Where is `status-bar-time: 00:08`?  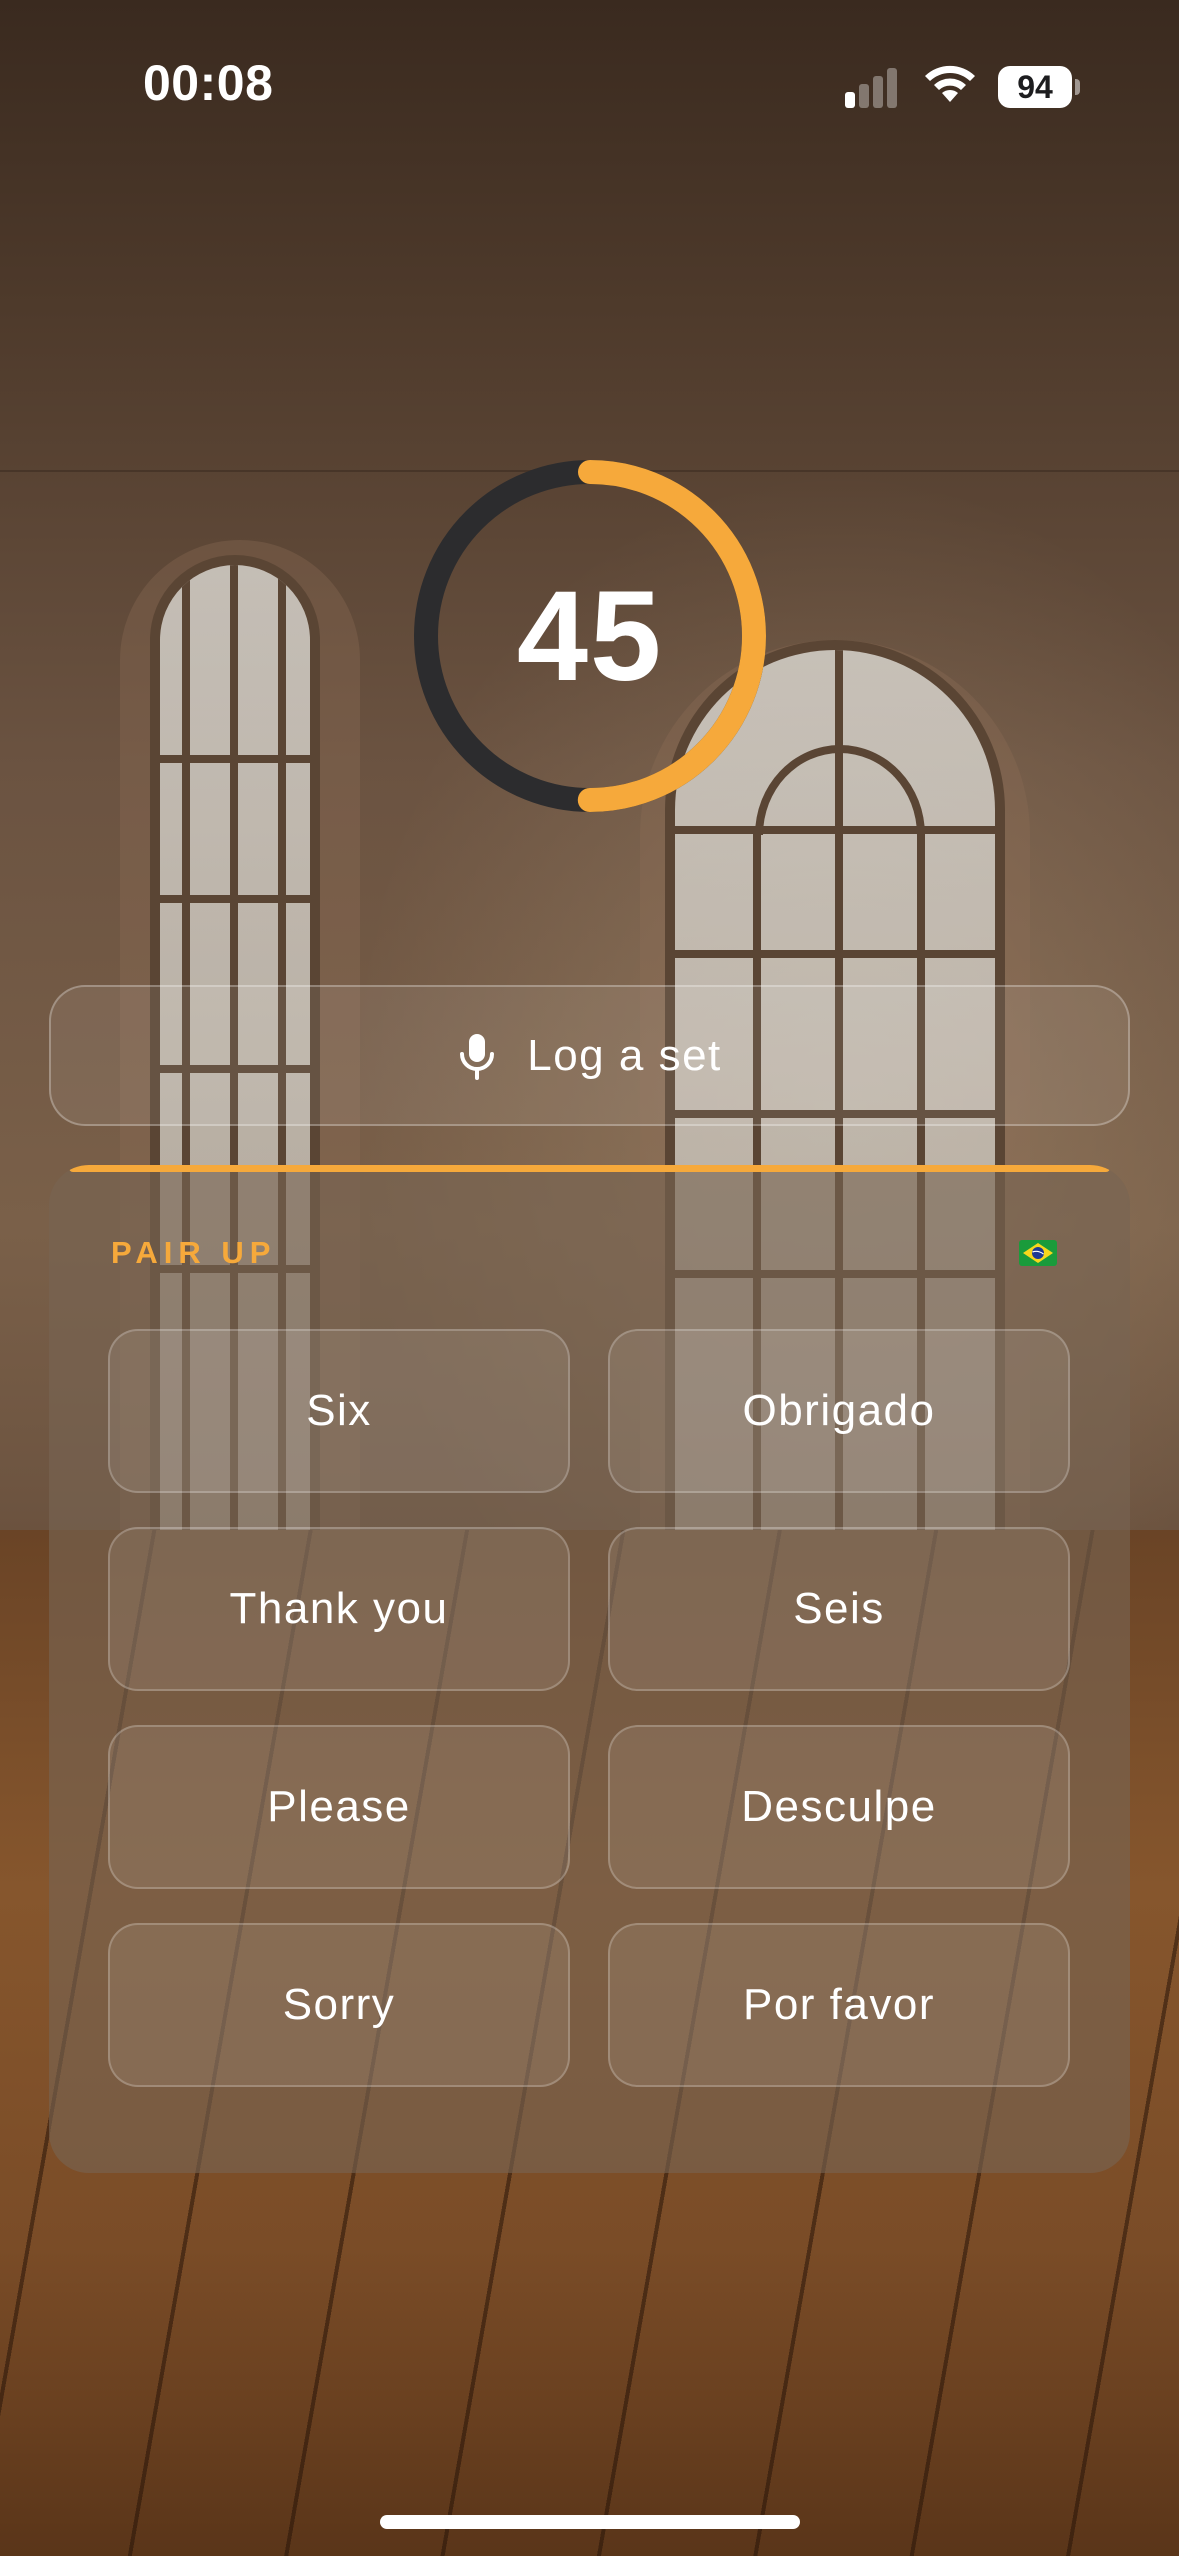 status-bar-time: 00:08 is located at coordinates (208, 83).